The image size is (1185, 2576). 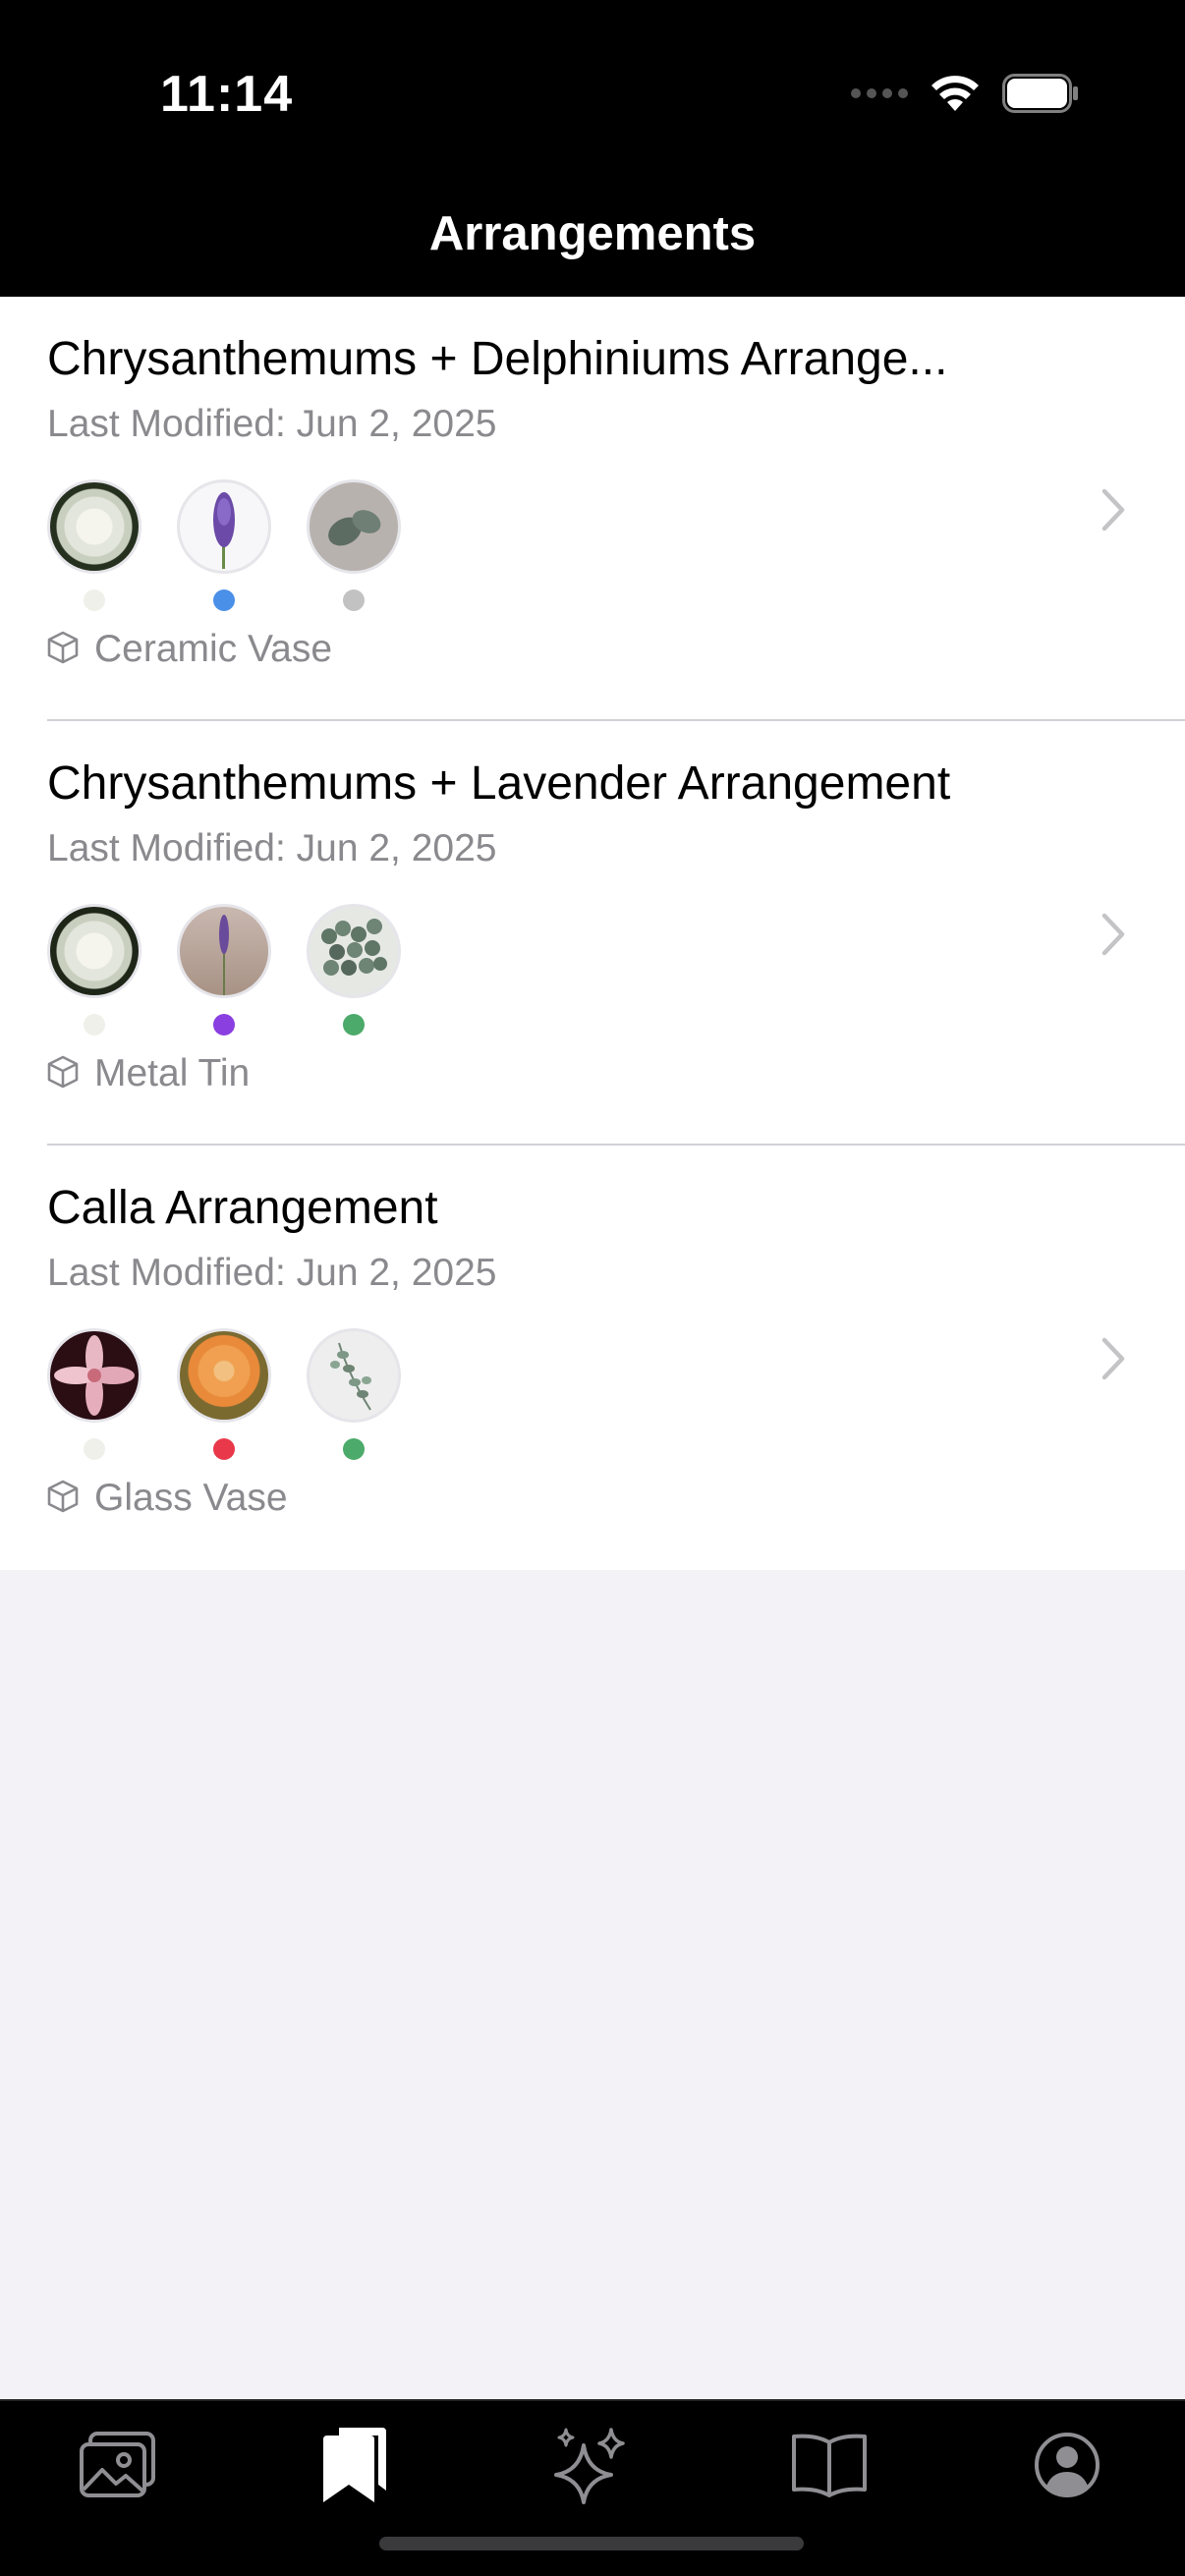 I want to click on vessel-info: Glass Vase, so click(x=168, y=1498).